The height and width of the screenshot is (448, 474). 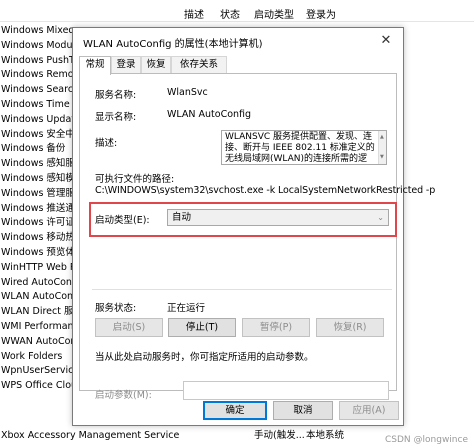 I want to click on services-list-row: Windows 预览体验, so click(x=36, y=253).